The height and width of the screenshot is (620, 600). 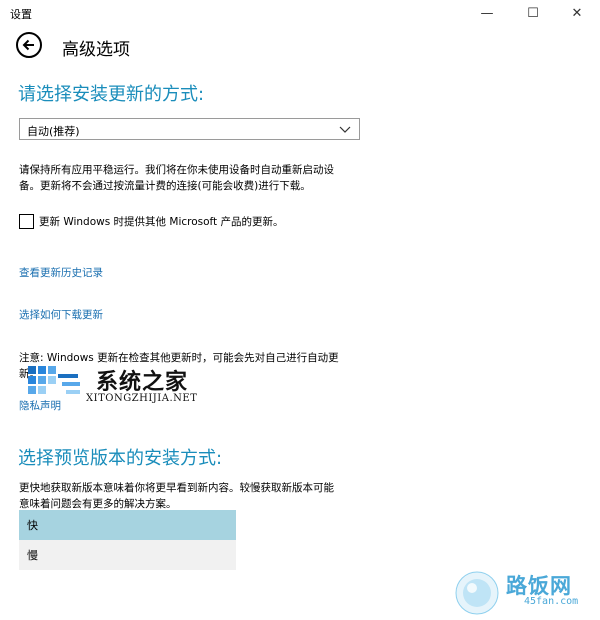 What do you see at coordinates (477, 593) in the screenshot?
I see `45fan-logo-icon` at bounding box center [477, 593].